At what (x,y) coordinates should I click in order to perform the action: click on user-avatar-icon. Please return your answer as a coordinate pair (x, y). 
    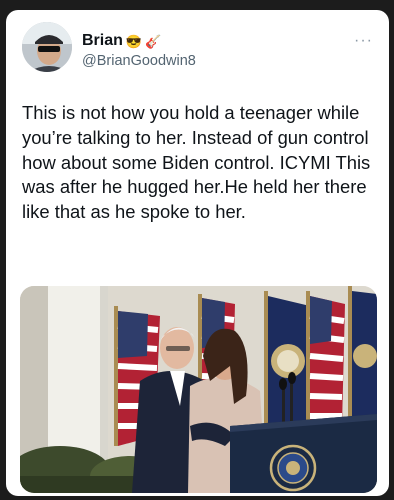
    Looking at the image, I should click on (47, 47).